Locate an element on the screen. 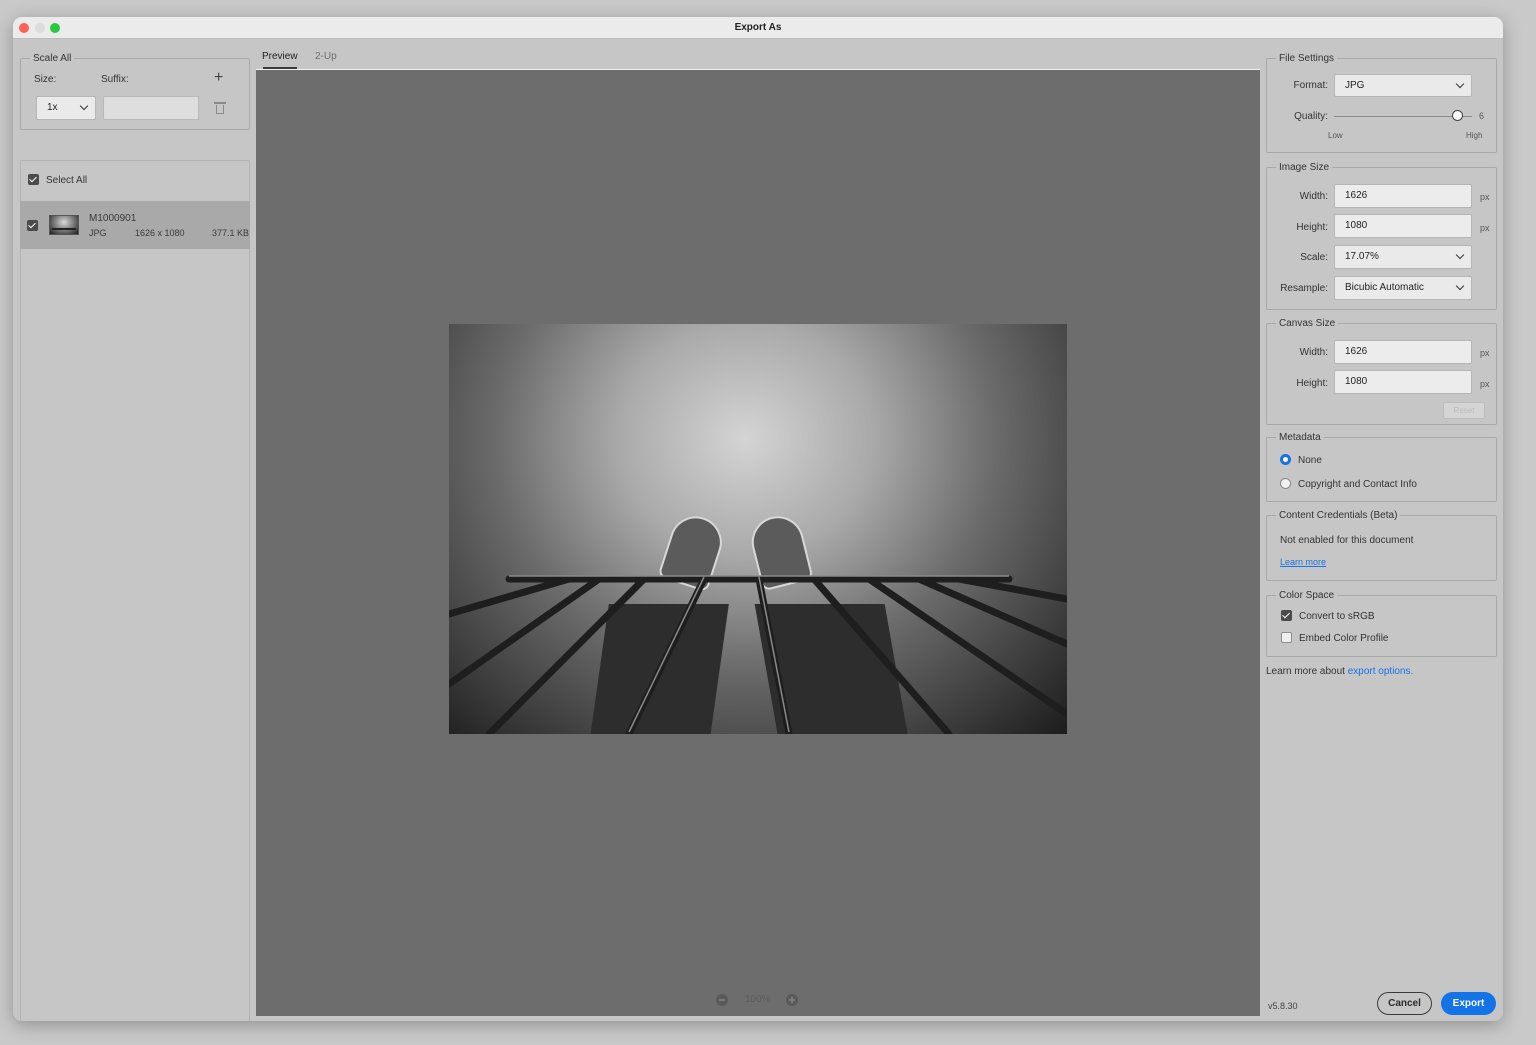  size-select-value: 1x is located at coordinates (52, 107).